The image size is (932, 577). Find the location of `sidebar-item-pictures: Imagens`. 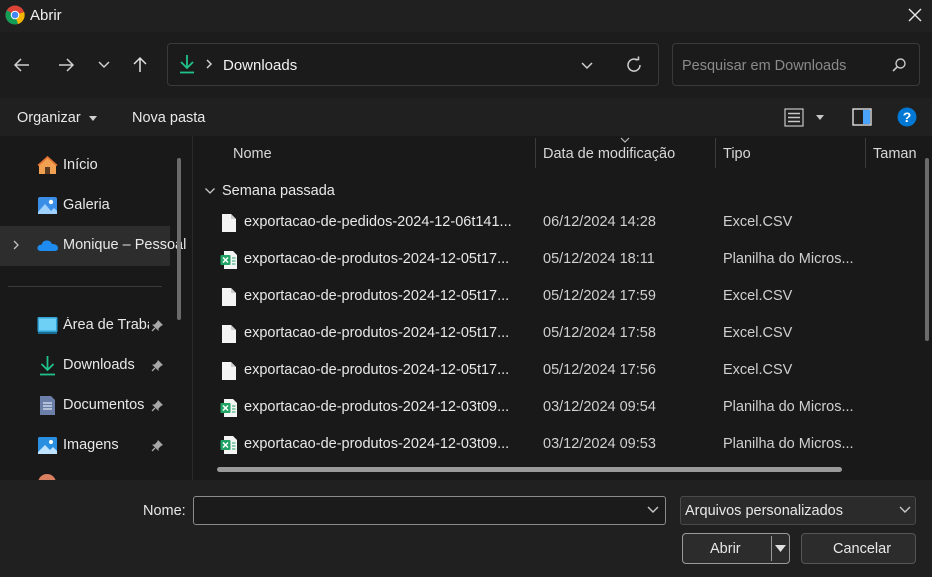

sidebar-item-pictures: Imagens is located at coordinates (85, 446).